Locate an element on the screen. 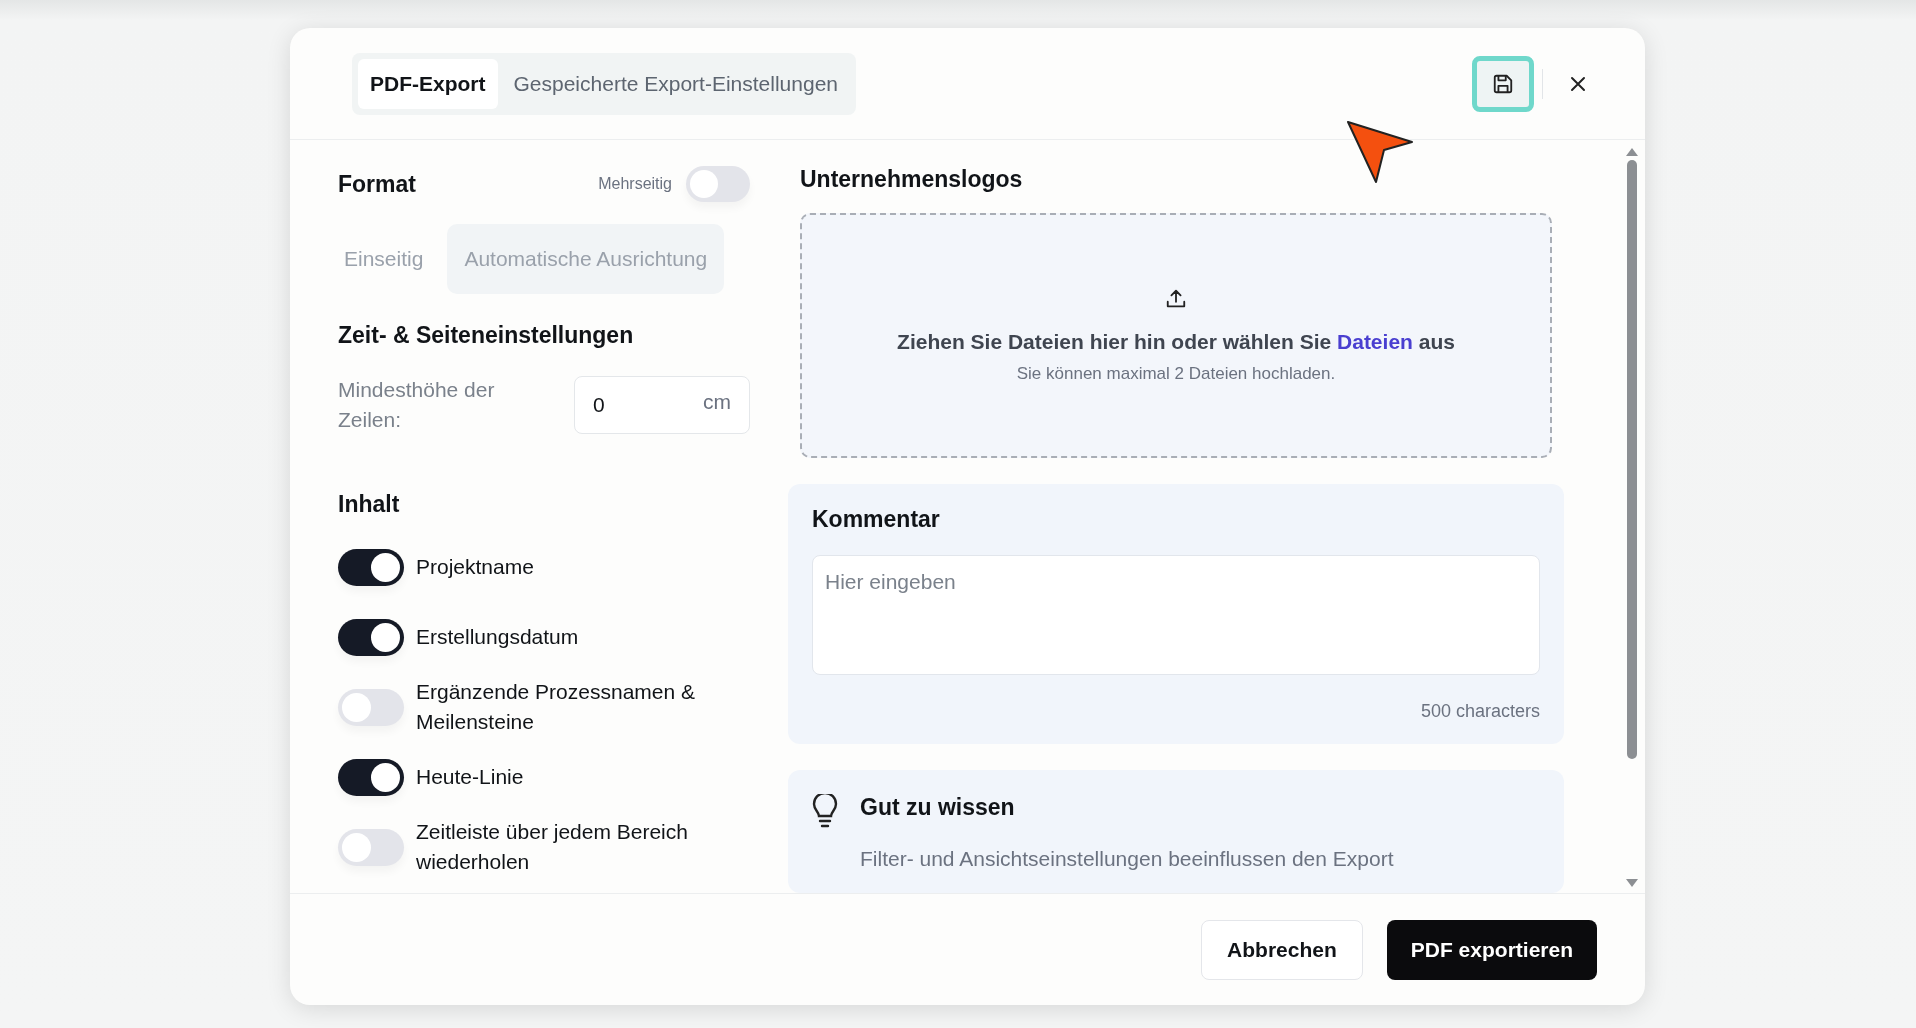 Image resolution: width=1916 pixels, height=1028 pixels. save-icon is located at coordinates (1503, 83).